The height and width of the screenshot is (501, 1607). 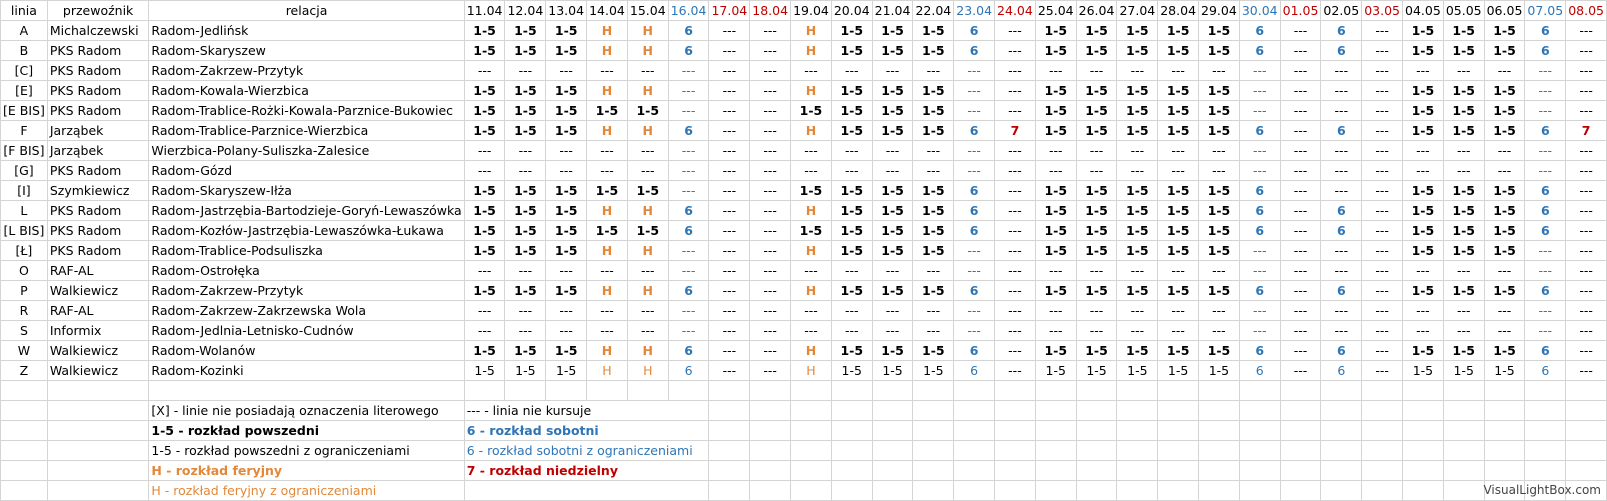 I want to click on row-relacja: Radom-Skaryszew, so click(x=306, y=50).